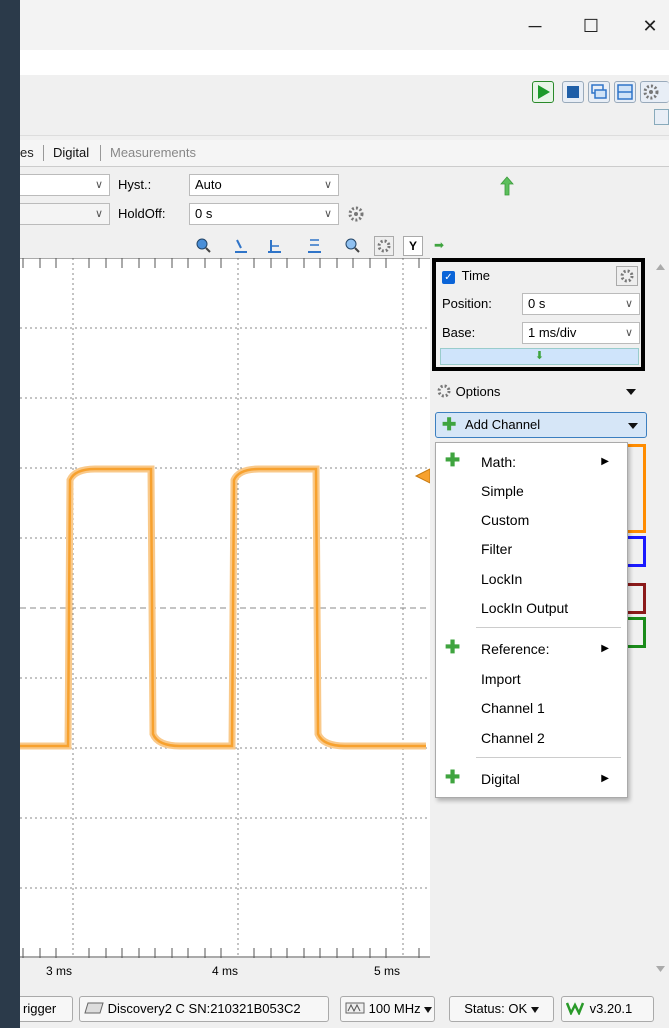 This screenshot has width=669, height=1028. I want to click on frequency-label: 100 MHz, so click(394, 1008).